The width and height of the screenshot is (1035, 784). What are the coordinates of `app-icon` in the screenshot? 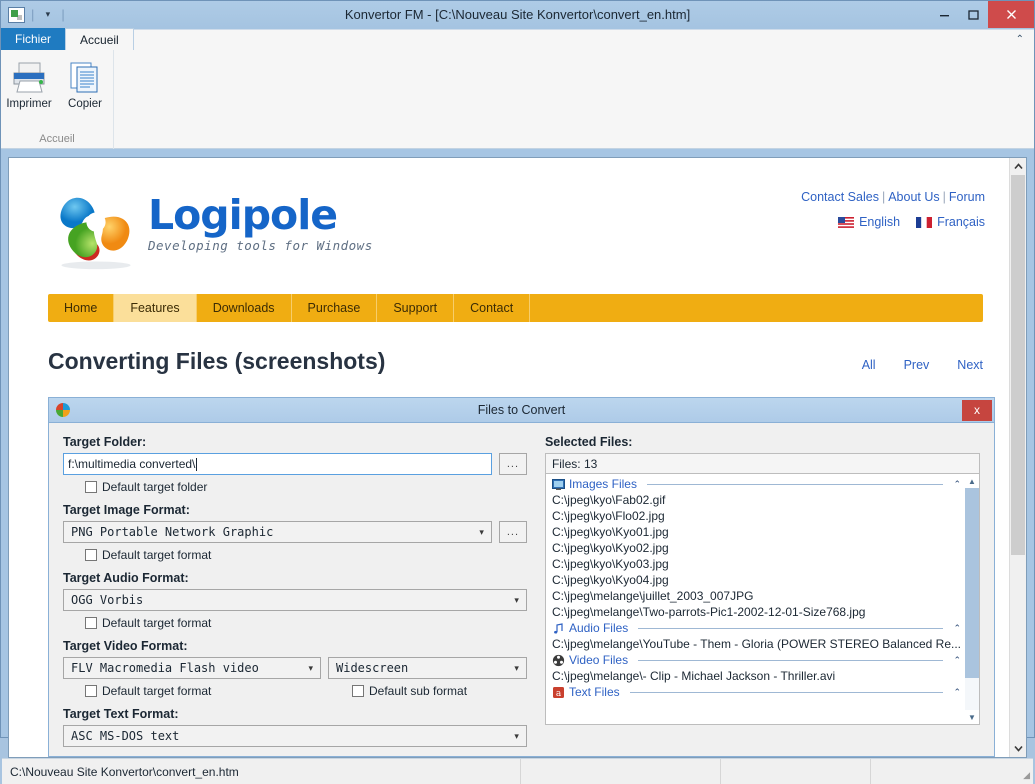 It's located at (16, 14).